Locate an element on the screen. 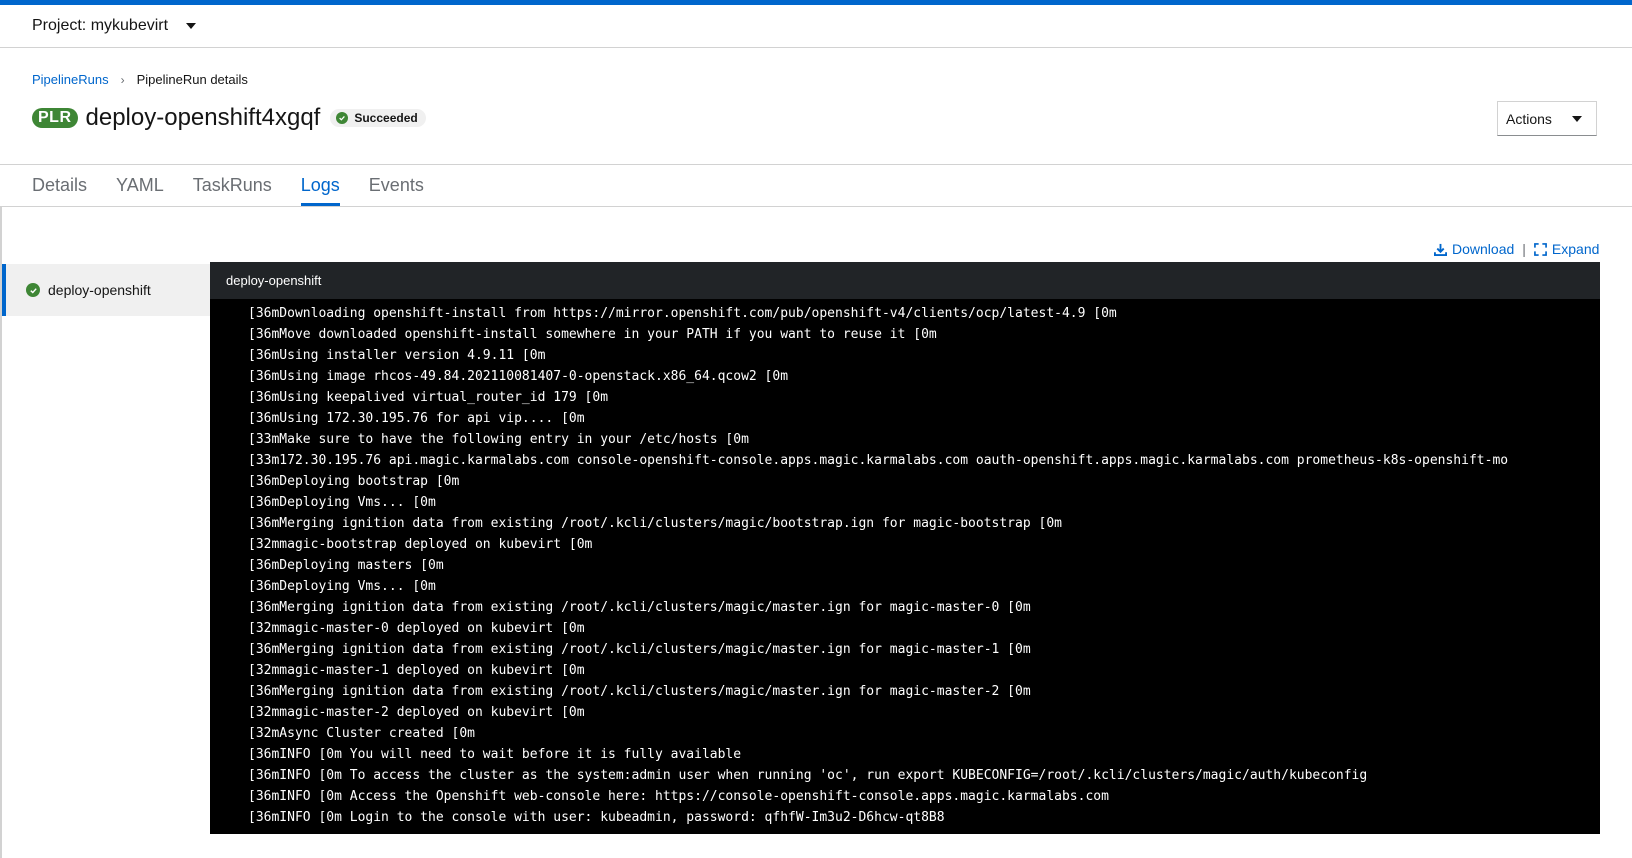 Image resolution: width=1632 pixels, height=858 pixels. tab-events: Events is located at coordinates (396, 185).